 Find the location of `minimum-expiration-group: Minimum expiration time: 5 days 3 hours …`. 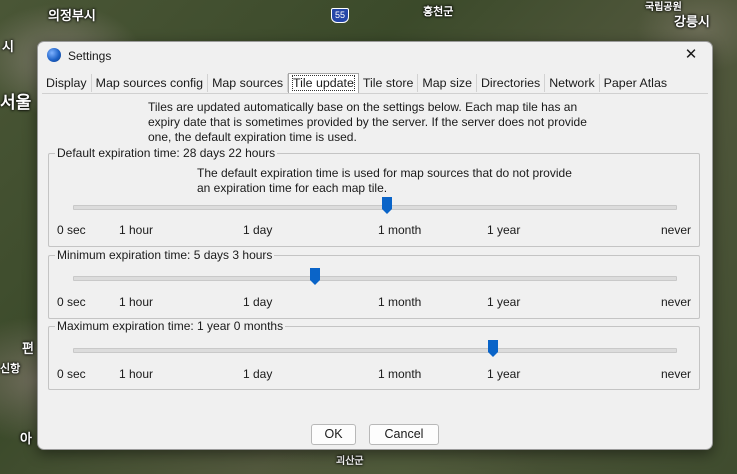

minimum-expiration-group: Minimum expiration time: 5 days 3 hours … is located at coordinates (374, 283).